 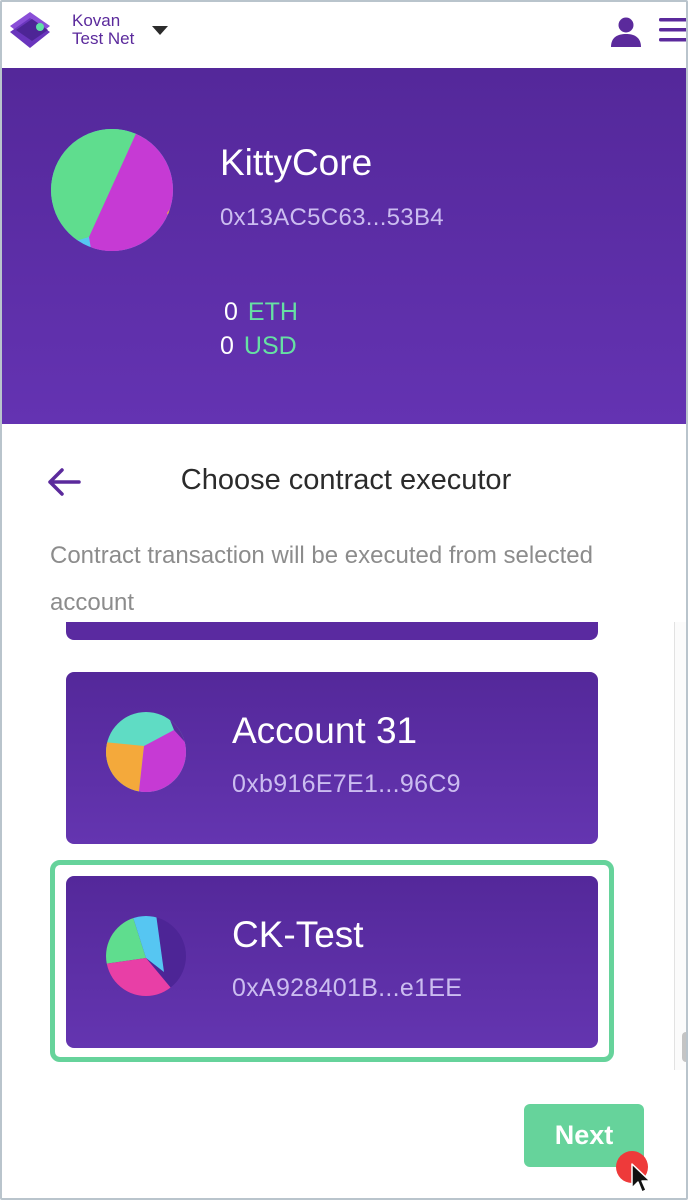 What do you see at coordinates (231, 312) in the screenshot?
I see `balance-eth-amount: 0` at bounding box center [231, 312].